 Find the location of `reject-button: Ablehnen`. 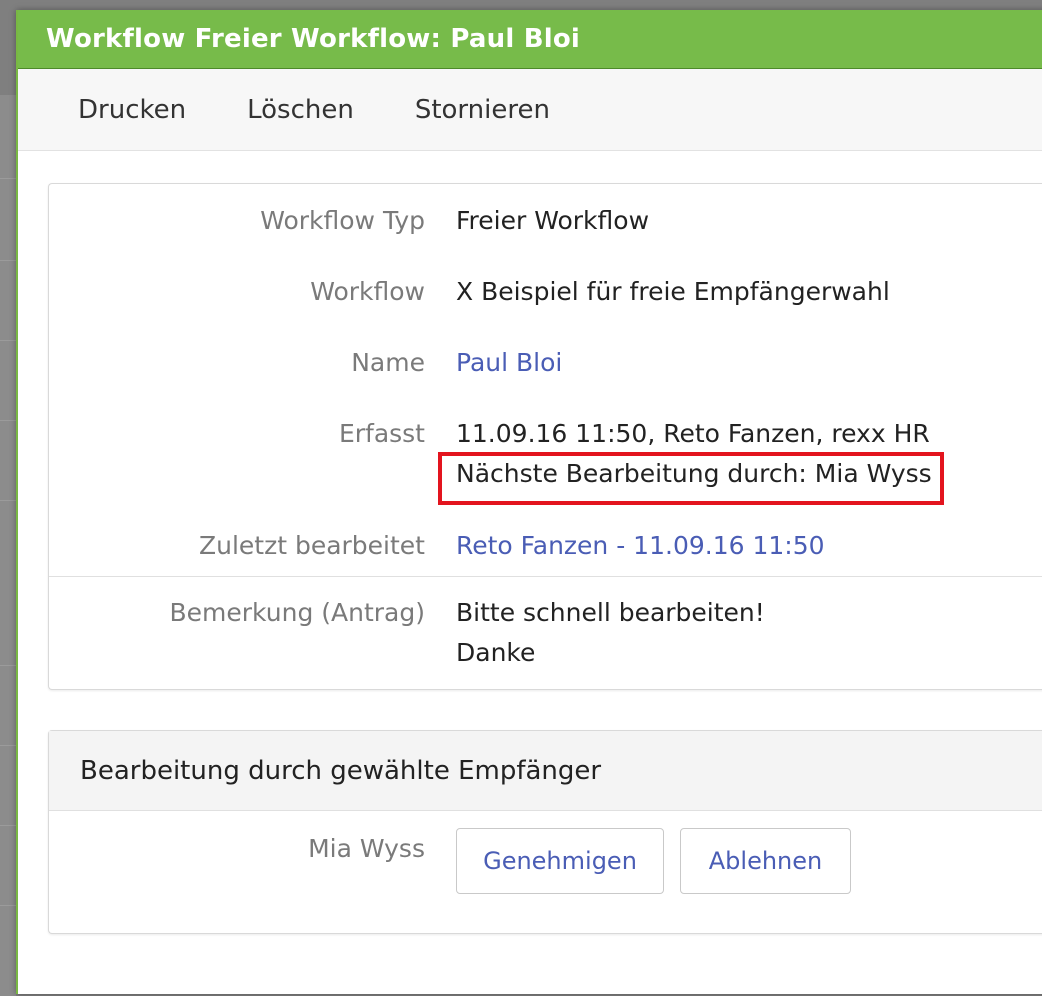

reject-button: Ablehnen is located at coordinates (765, 861).